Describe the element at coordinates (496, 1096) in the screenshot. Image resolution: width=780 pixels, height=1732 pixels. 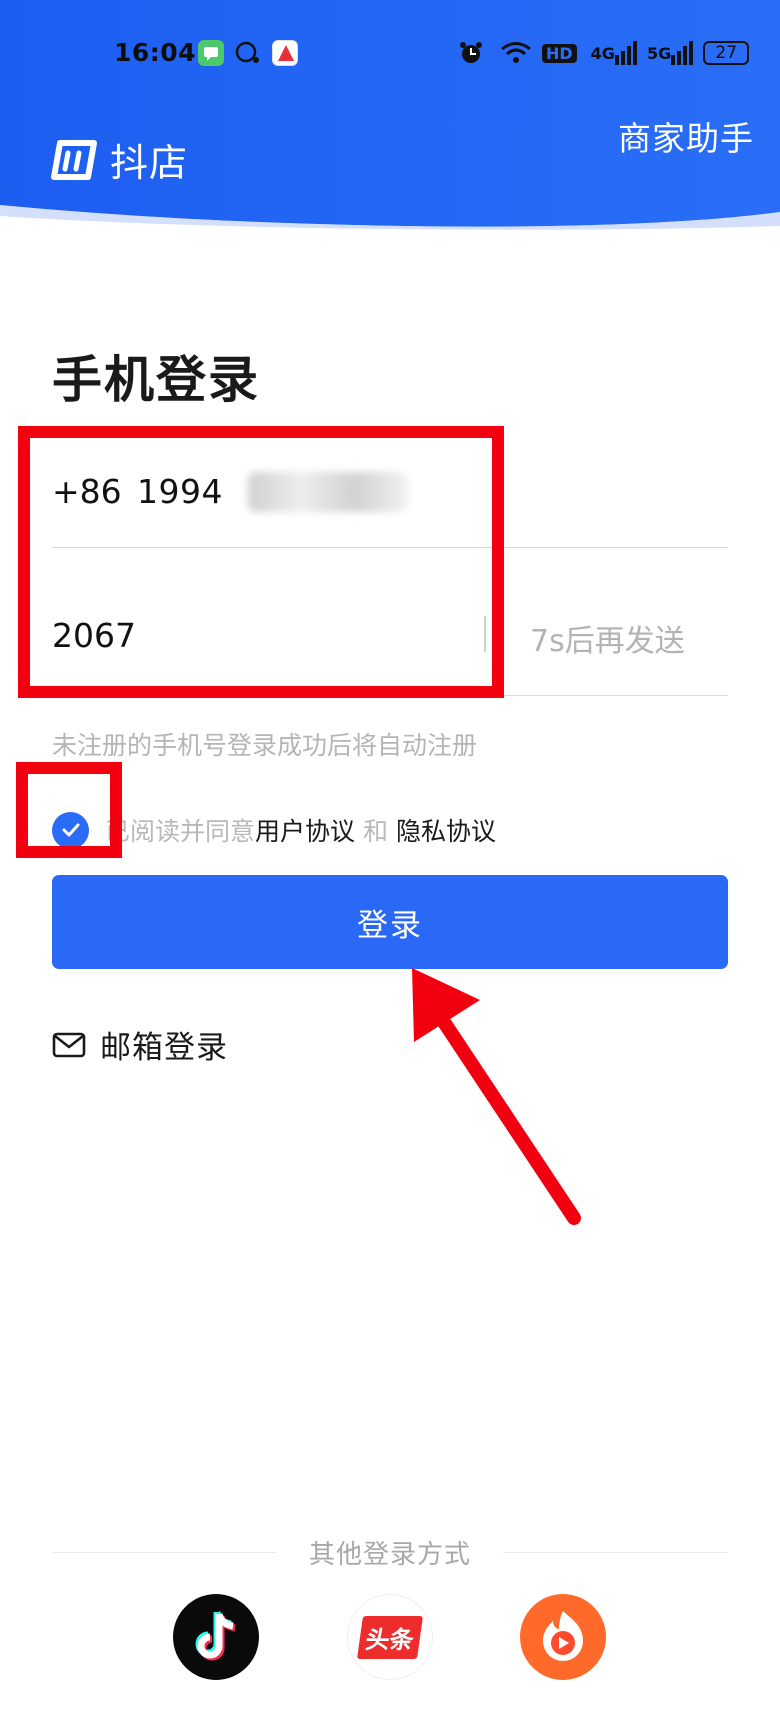
I see `annotation-arrow` at that location.